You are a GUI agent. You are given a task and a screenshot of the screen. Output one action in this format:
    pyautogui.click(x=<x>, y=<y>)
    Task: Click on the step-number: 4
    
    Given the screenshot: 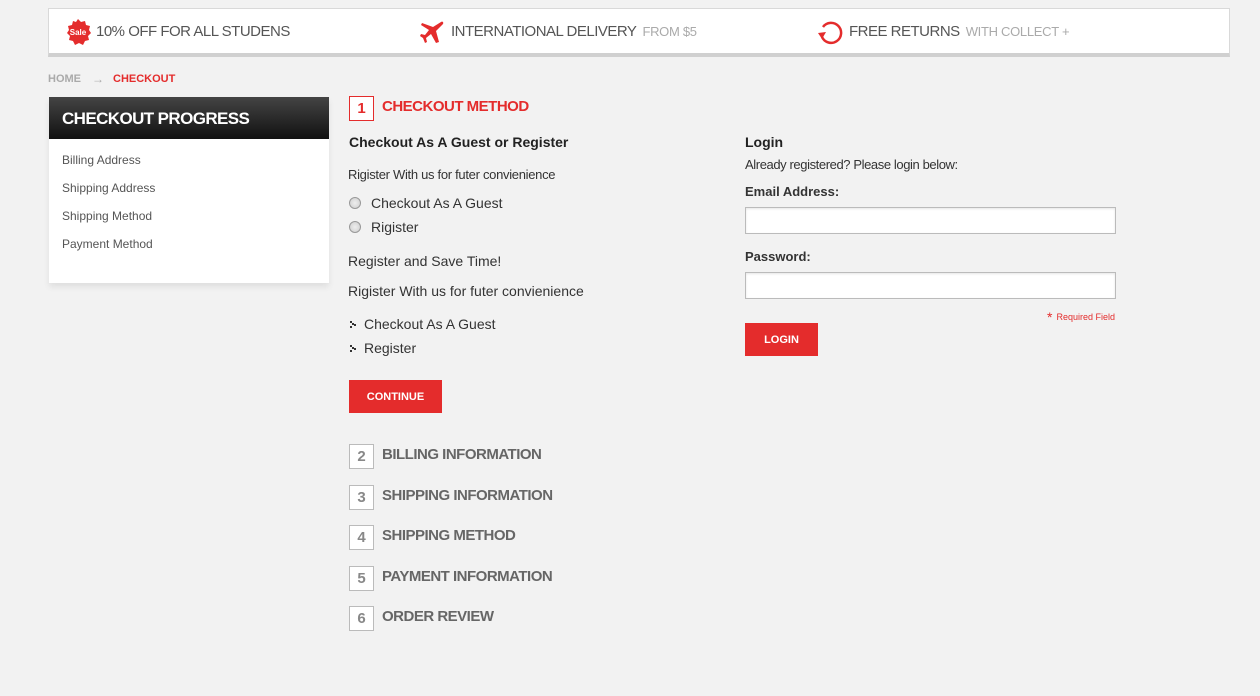 What is the action you would take?
    pyautogui.click(x=361, y=537)
    